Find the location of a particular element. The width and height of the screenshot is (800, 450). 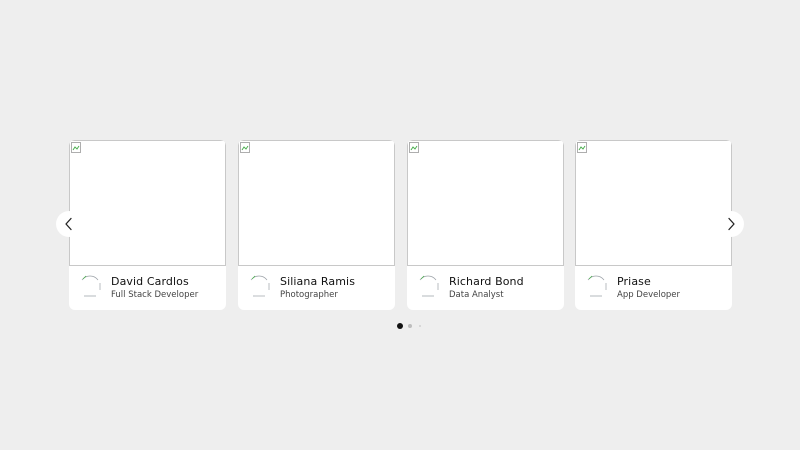

card-footer: Richard Bond Data Analyst is located at coordinates (485, 288).